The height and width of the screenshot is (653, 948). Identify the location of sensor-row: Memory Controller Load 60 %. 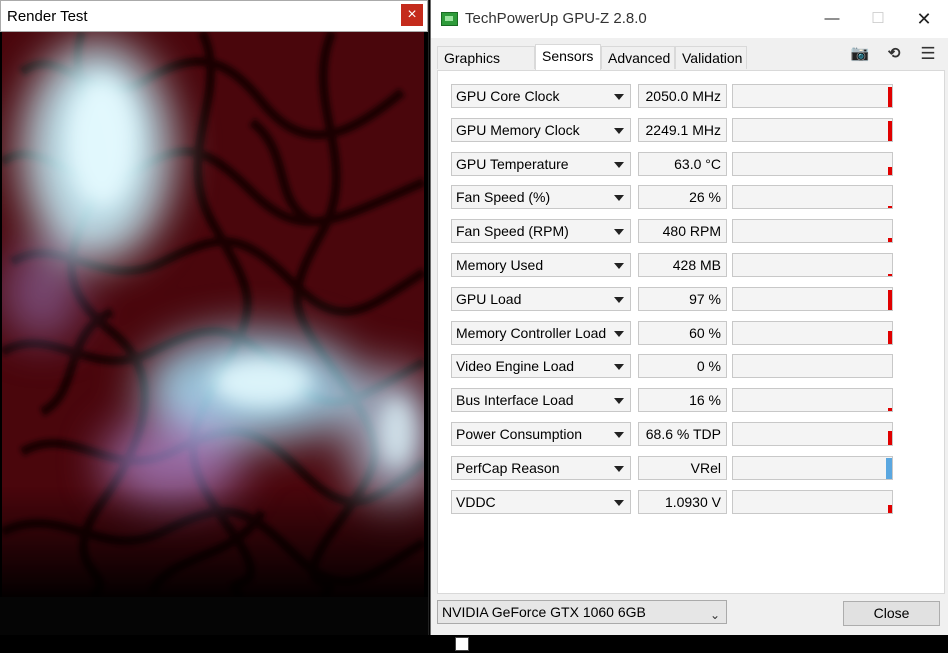
(686, 333).